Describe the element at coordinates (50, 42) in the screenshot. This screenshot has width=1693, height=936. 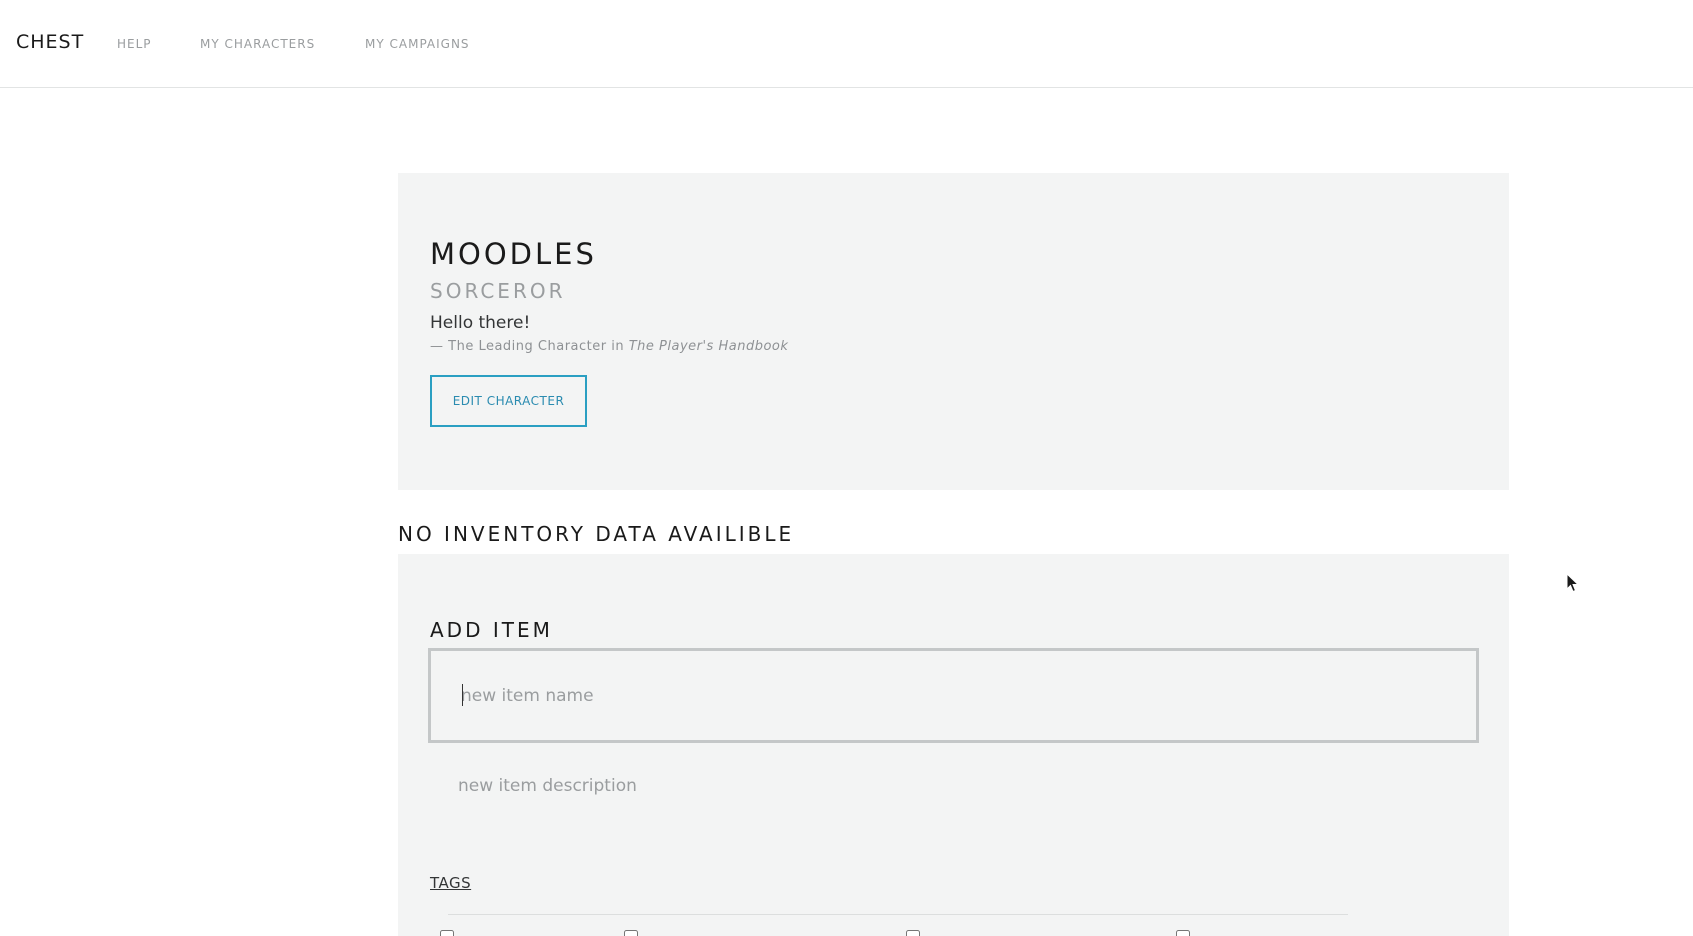
I see `brand-logo-link: CHEST` at that location.